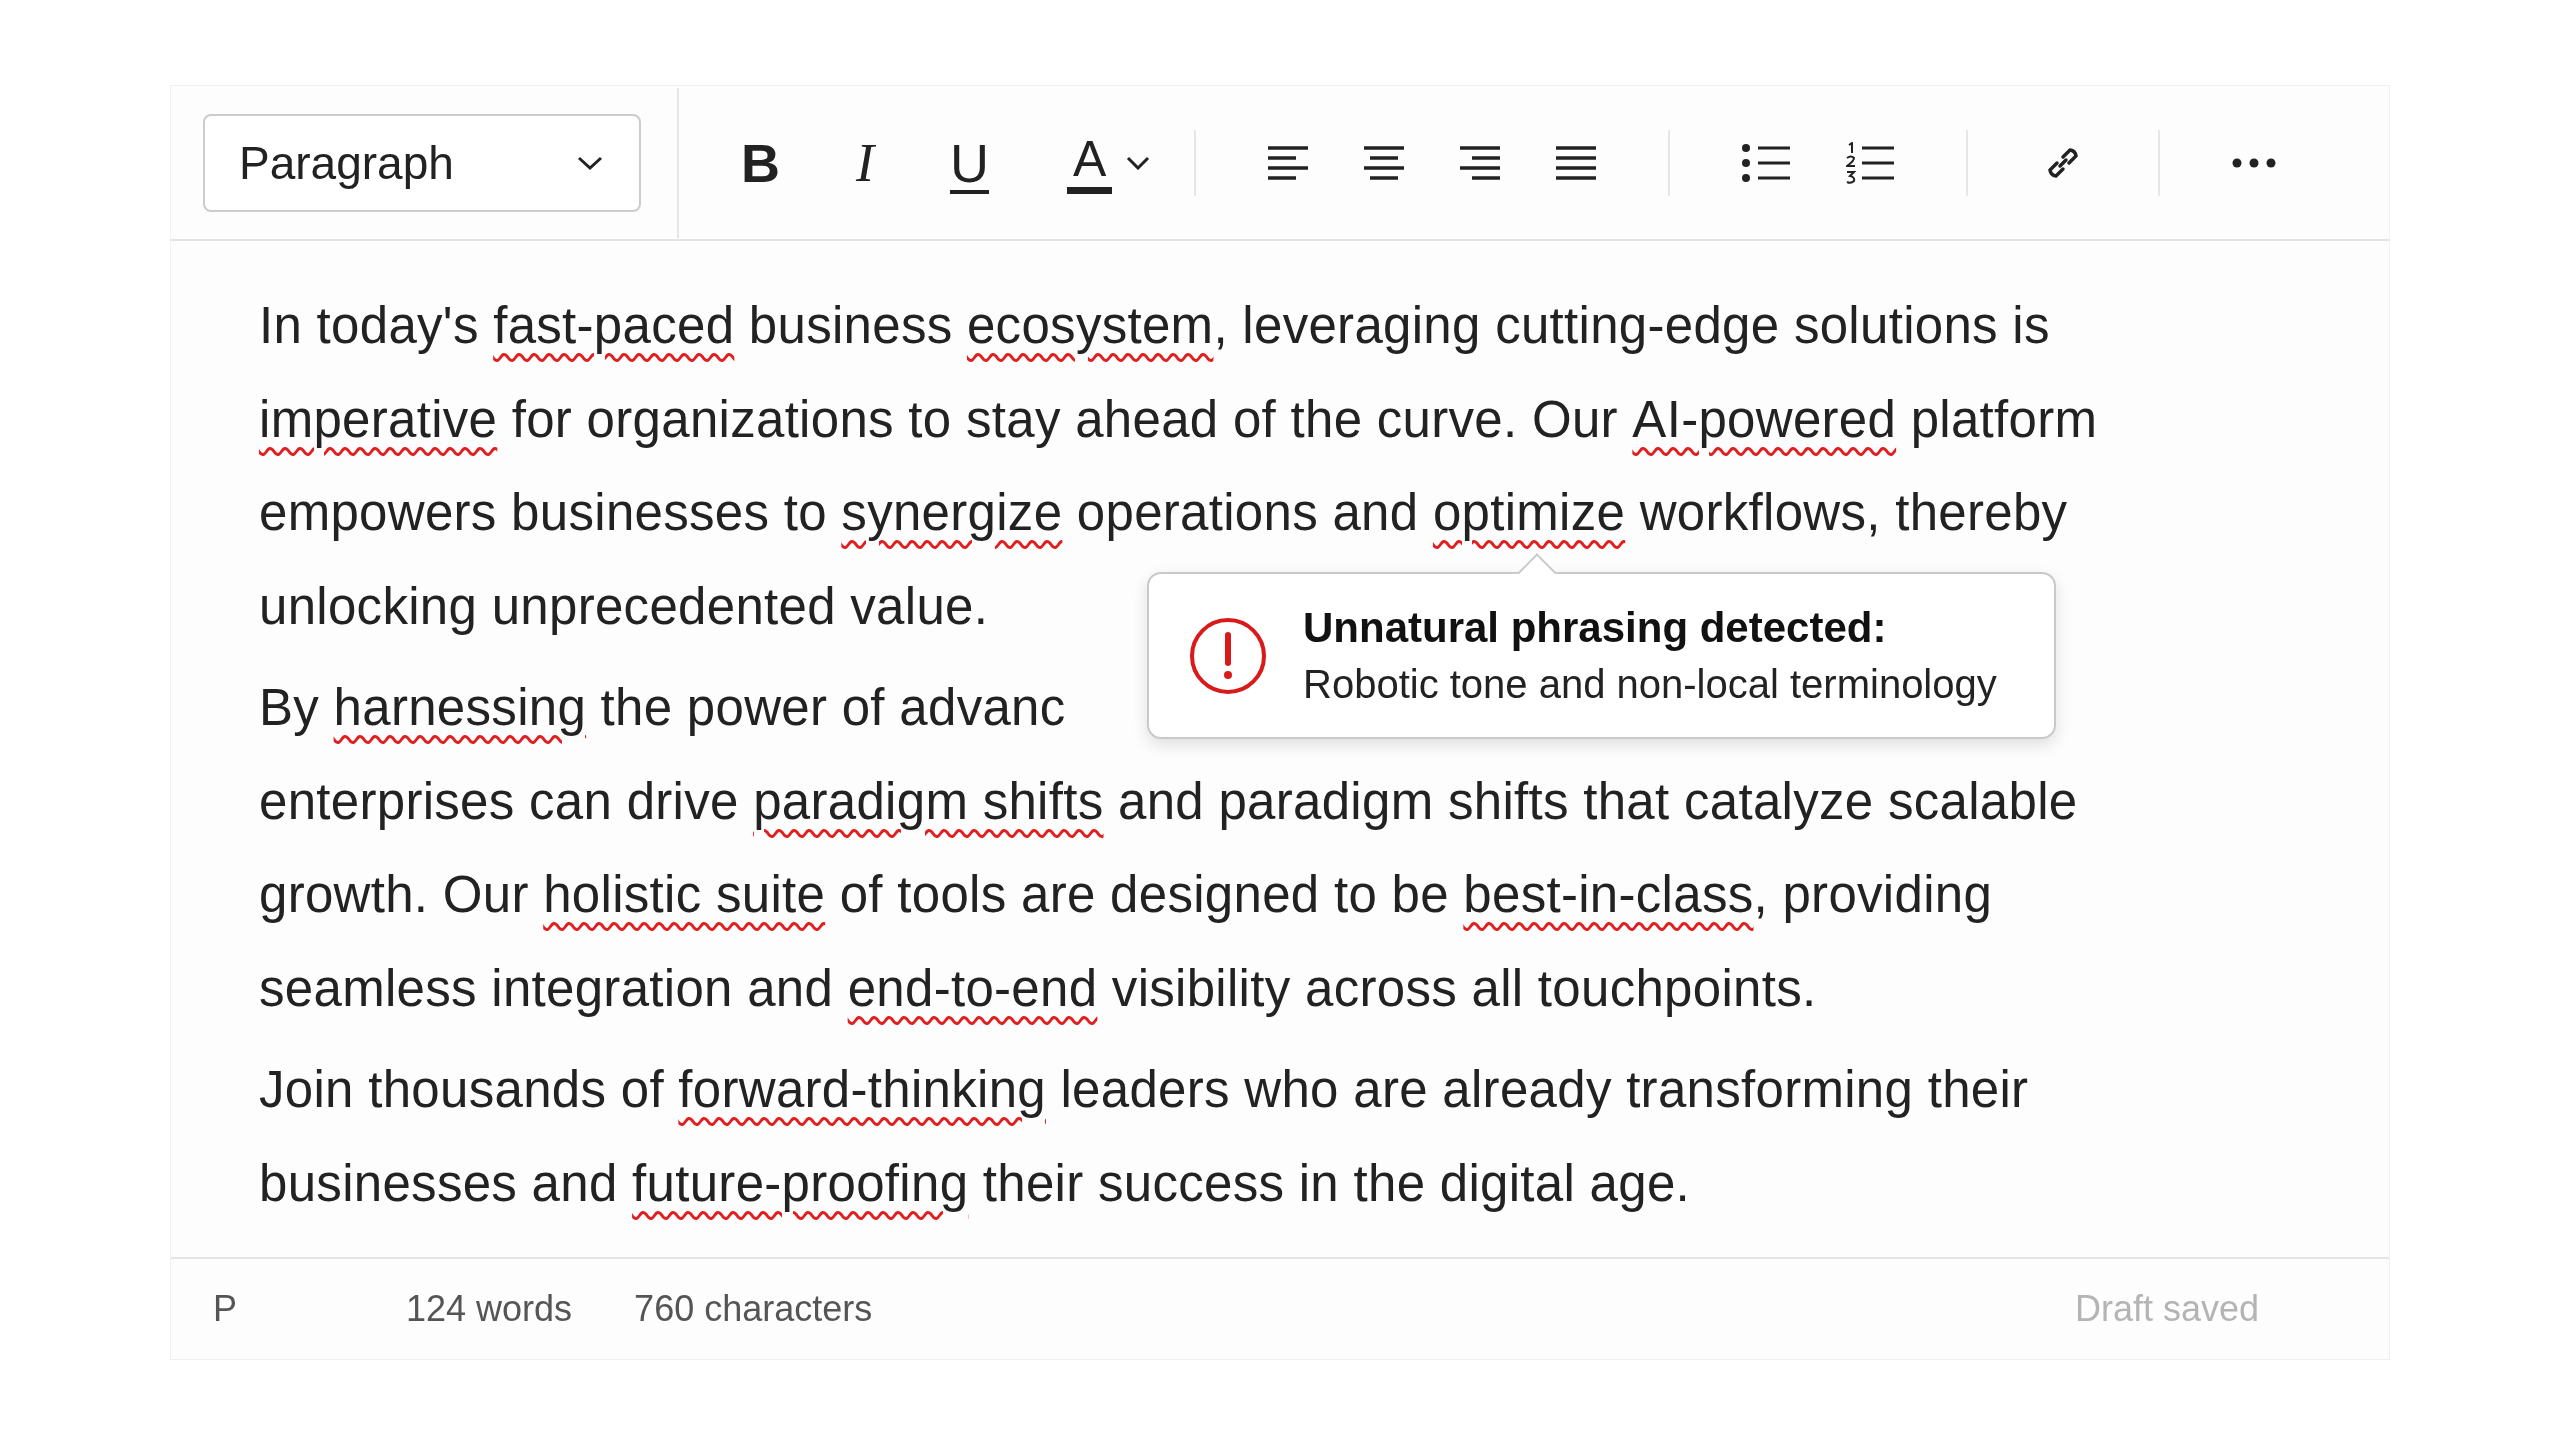 This screenshot has width=2560, height=1440. I want to click on tooltip-message: Robotic tone and non-local terminology, so click(1650, 684).